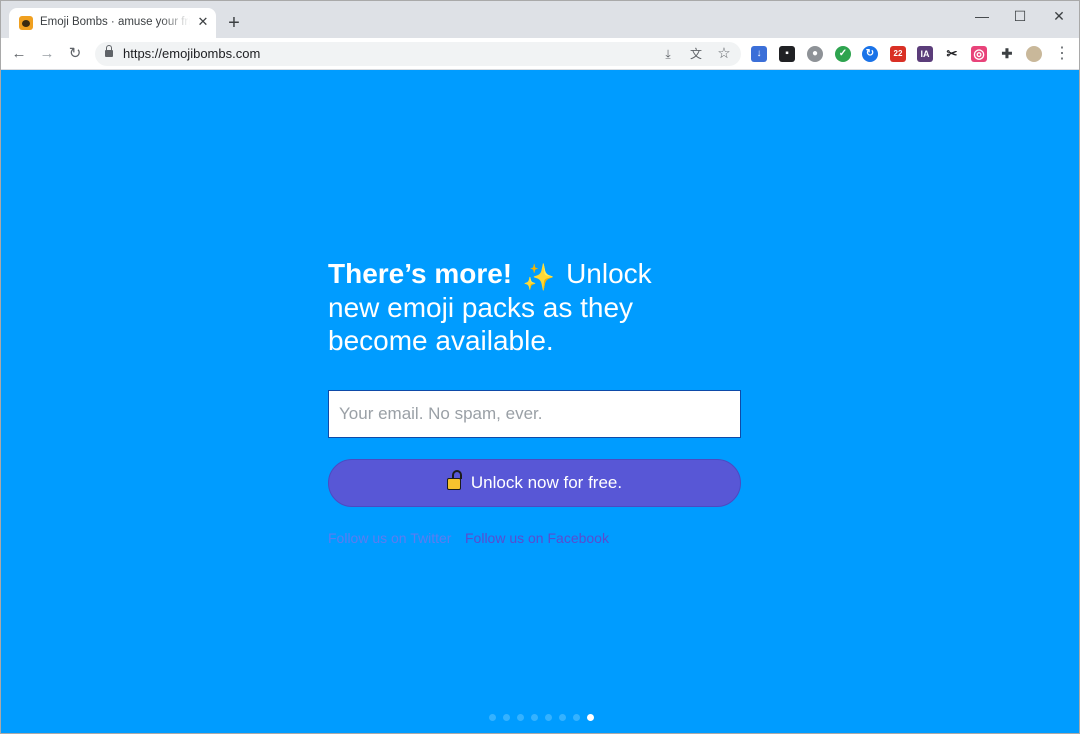  I want to click on maximize-button: ☐, so click(1020, 16).